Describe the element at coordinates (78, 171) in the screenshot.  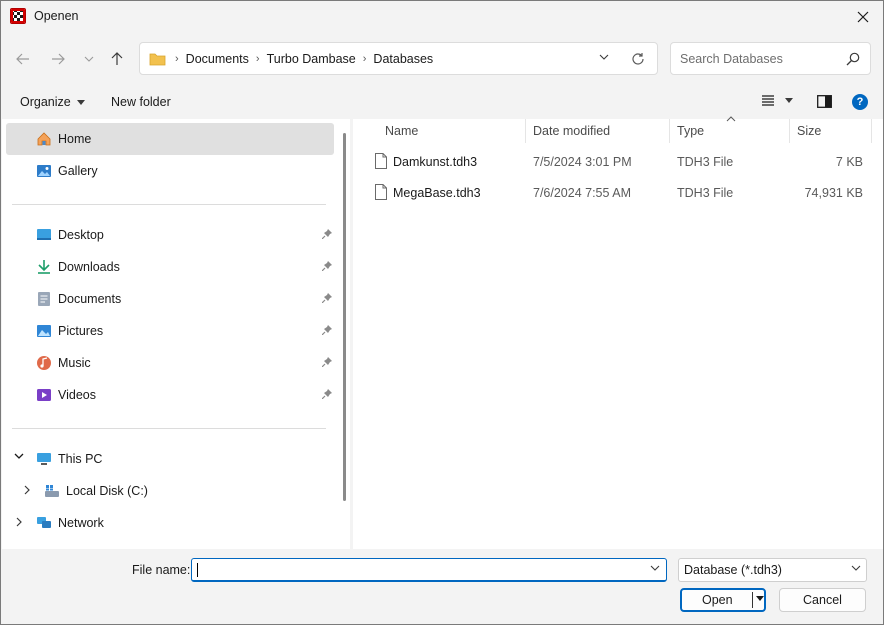
I see `sidebar-item-label: Gallery` at that location.